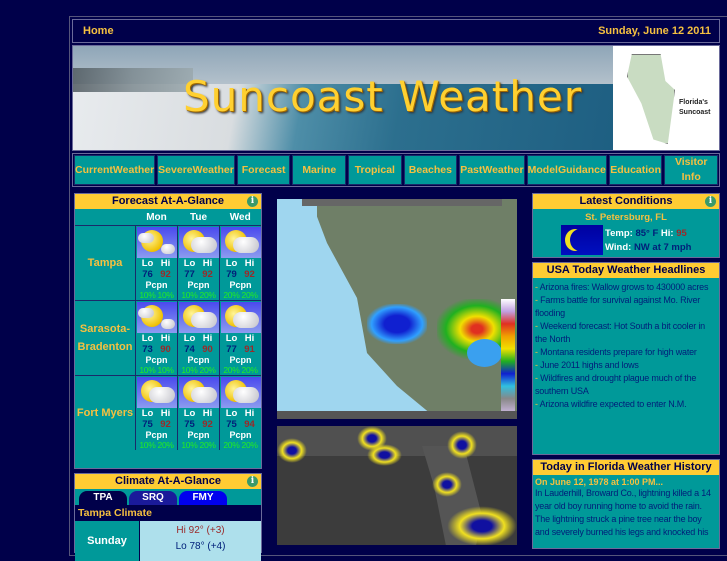 The width and height of the screenshot is (727, 561). I want to click on tab-tpa: TPA, so click(103, 498).